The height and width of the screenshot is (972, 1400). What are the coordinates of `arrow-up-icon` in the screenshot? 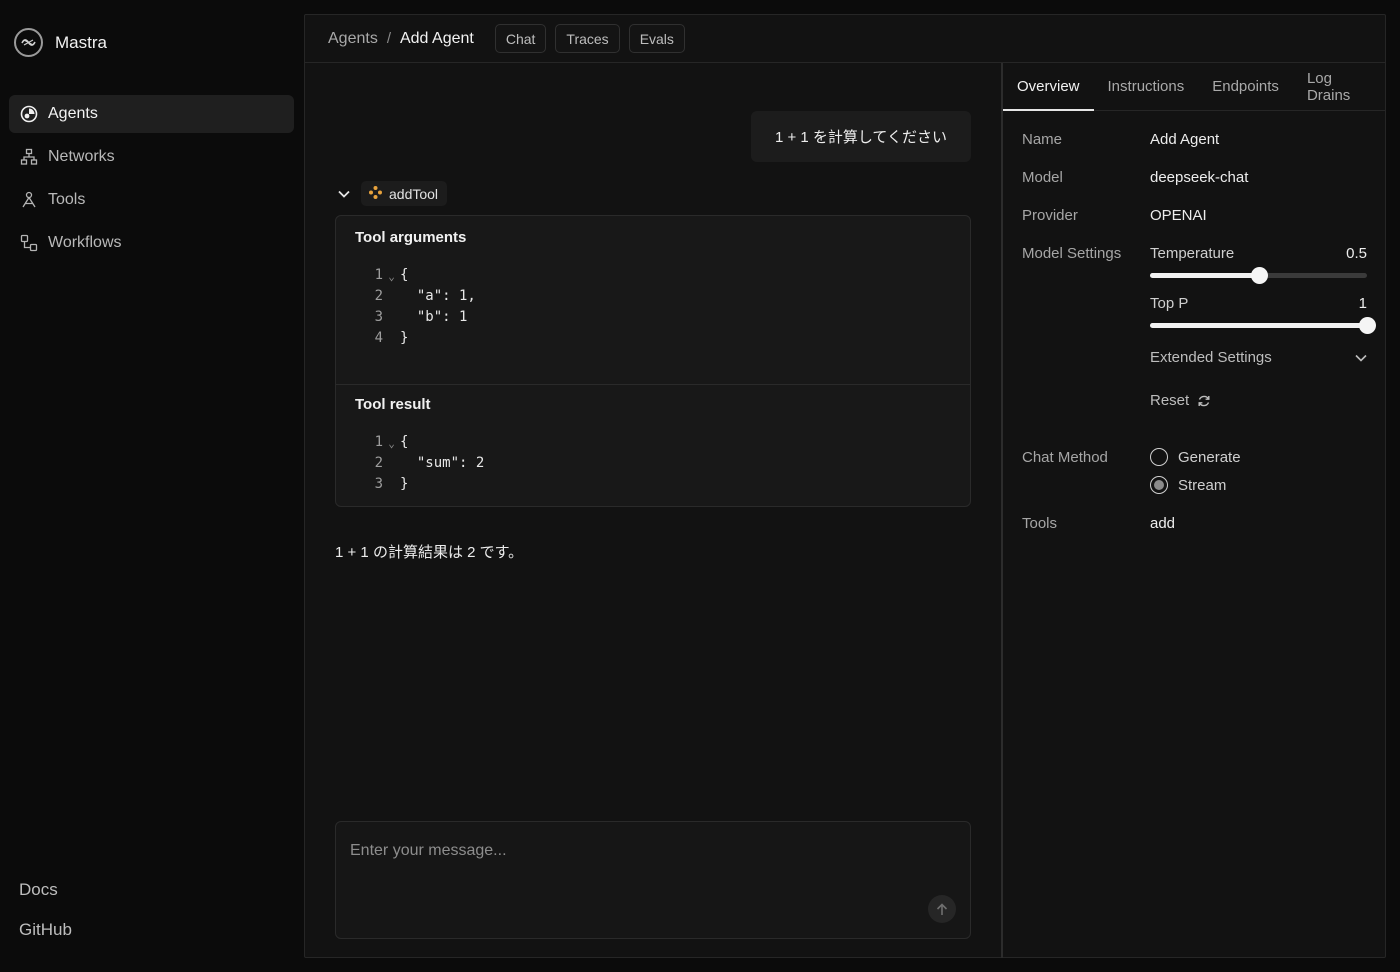 It's located at (942, 908).